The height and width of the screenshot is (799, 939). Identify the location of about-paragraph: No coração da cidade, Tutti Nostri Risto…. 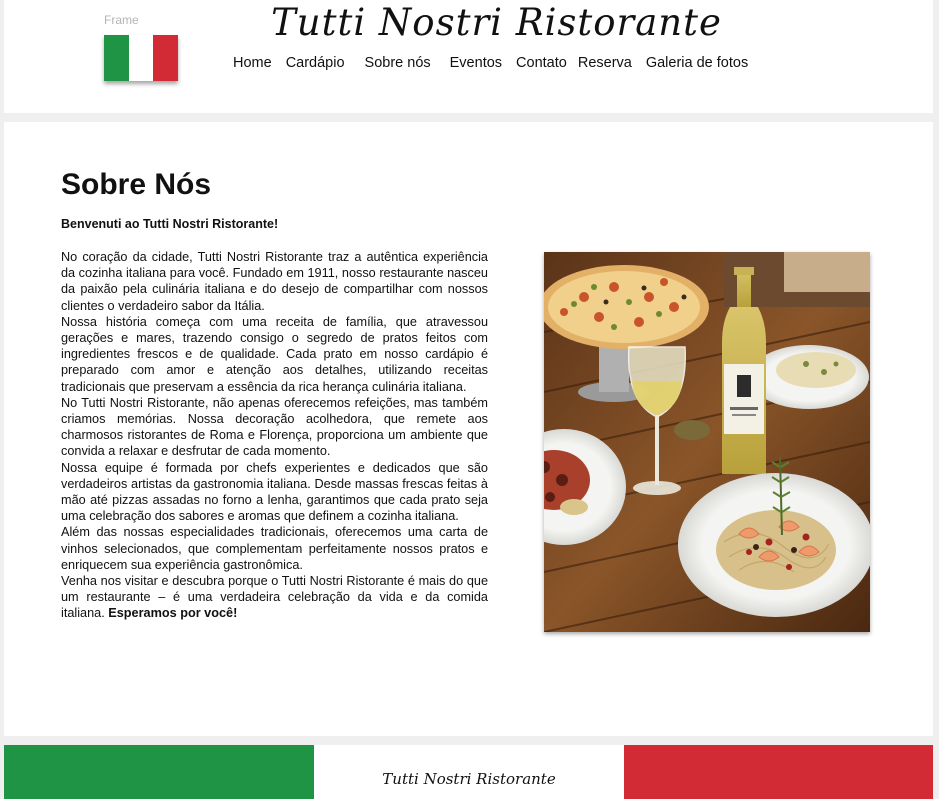
(274, 281).